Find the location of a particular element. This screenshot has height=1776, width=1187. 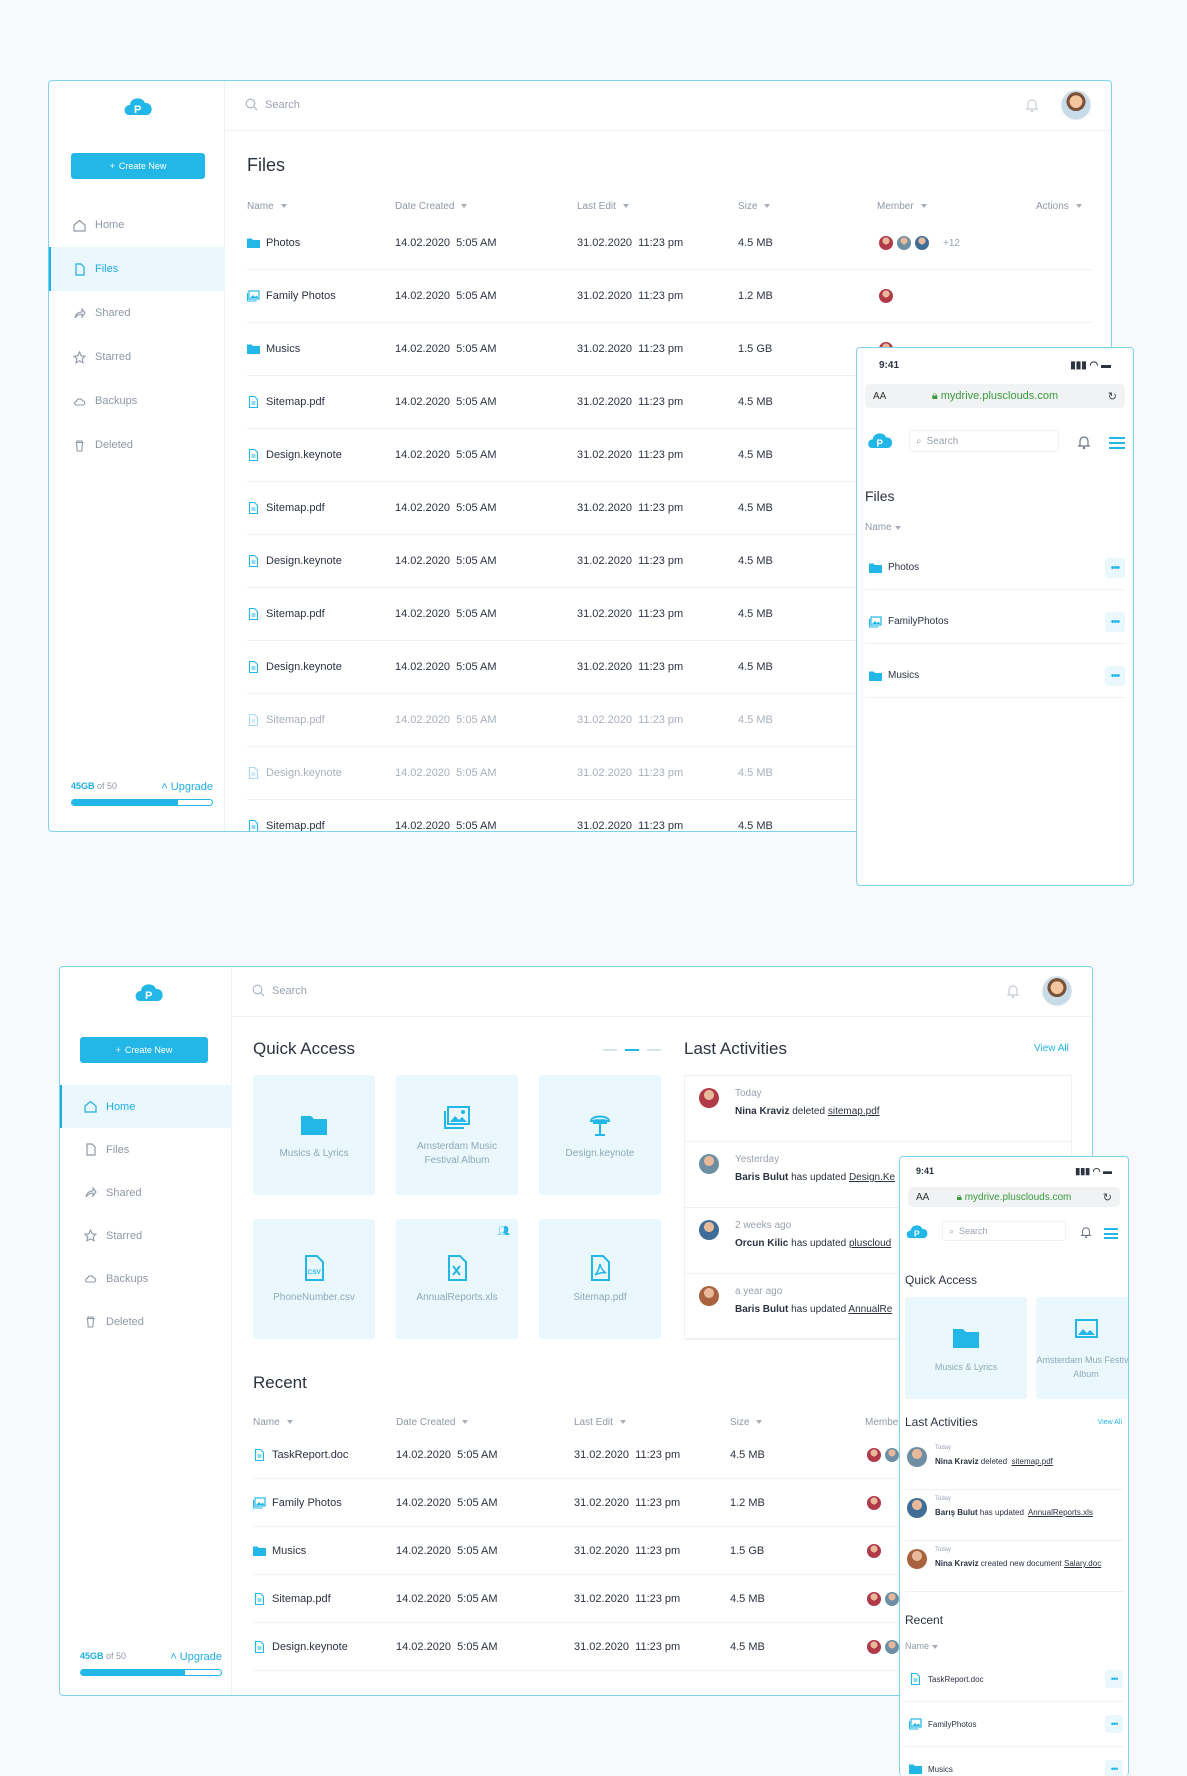

activity-target-link: pluscloud is located at coordinates (870, 1243).